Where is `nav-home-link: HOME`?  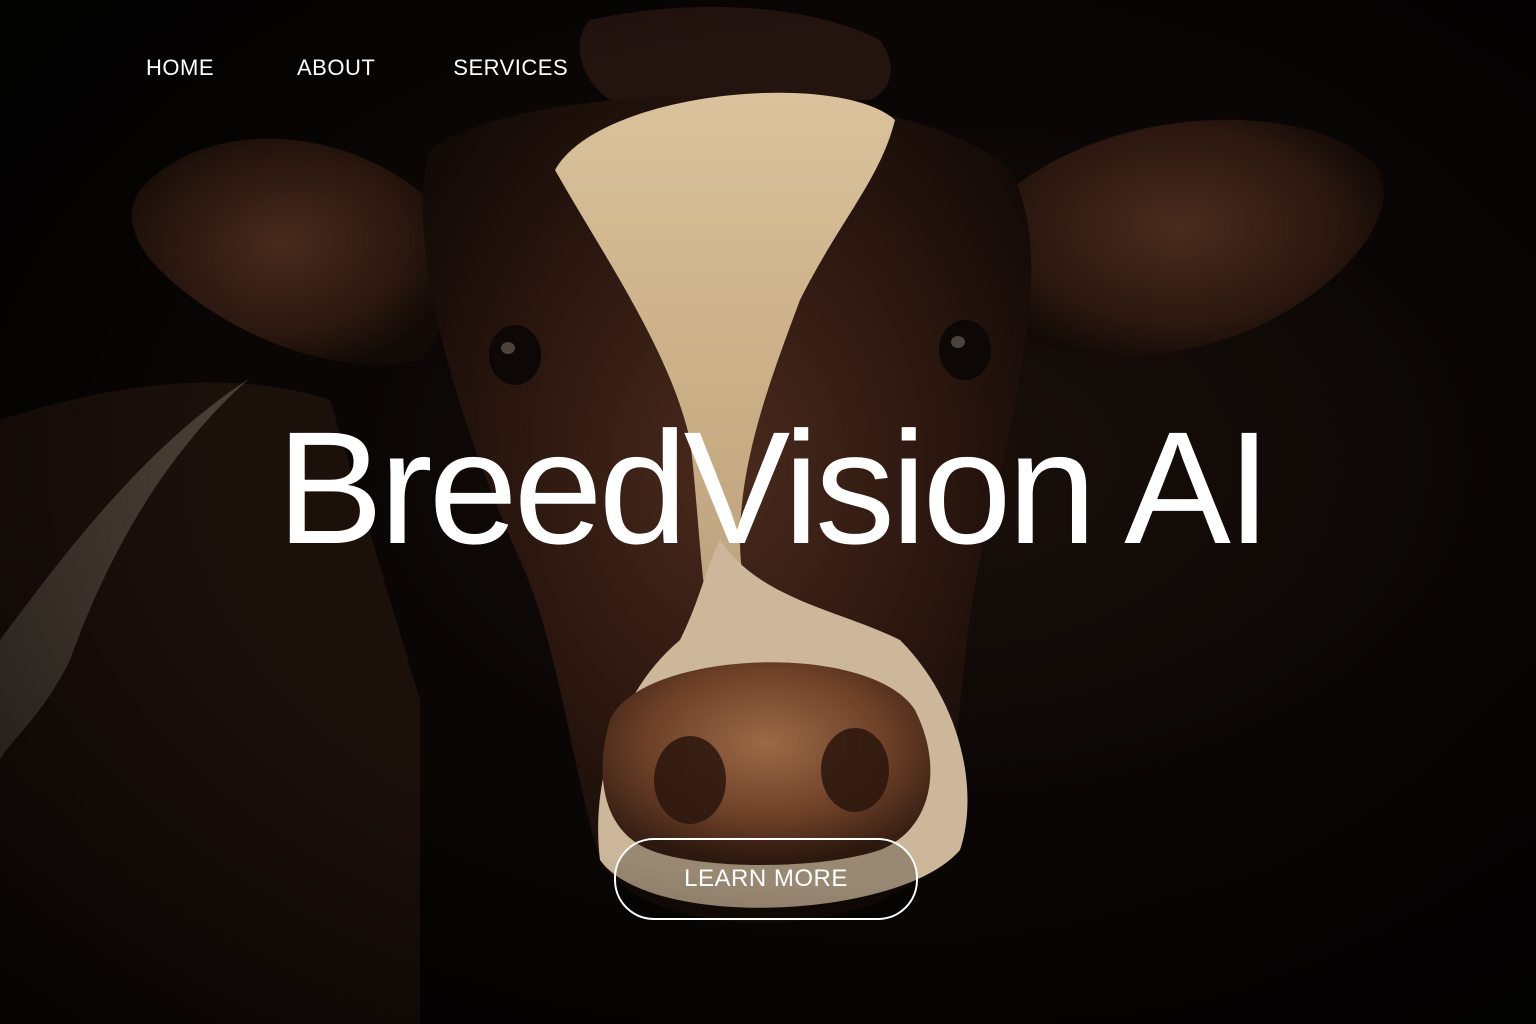 nav-home-link: HOME is located at coordinates (180, 68).